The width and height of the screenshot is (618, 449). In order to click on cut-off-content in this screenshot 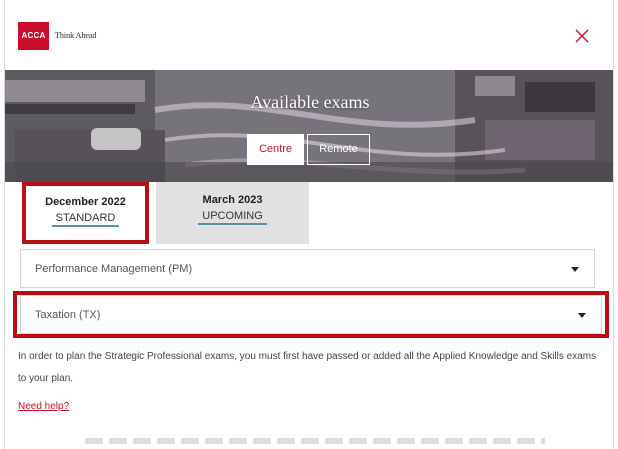, I will do `click(315, 441)`.